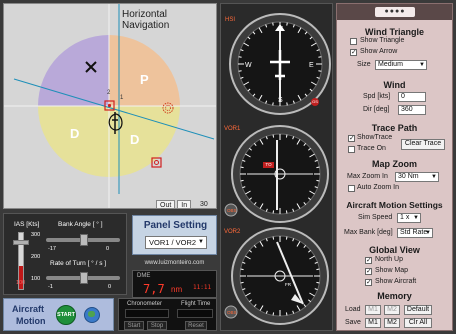  Describe the element at coordinates (367, 176) in the screenshot. I see `max-zoom-label: Max Zoom In` at that location.